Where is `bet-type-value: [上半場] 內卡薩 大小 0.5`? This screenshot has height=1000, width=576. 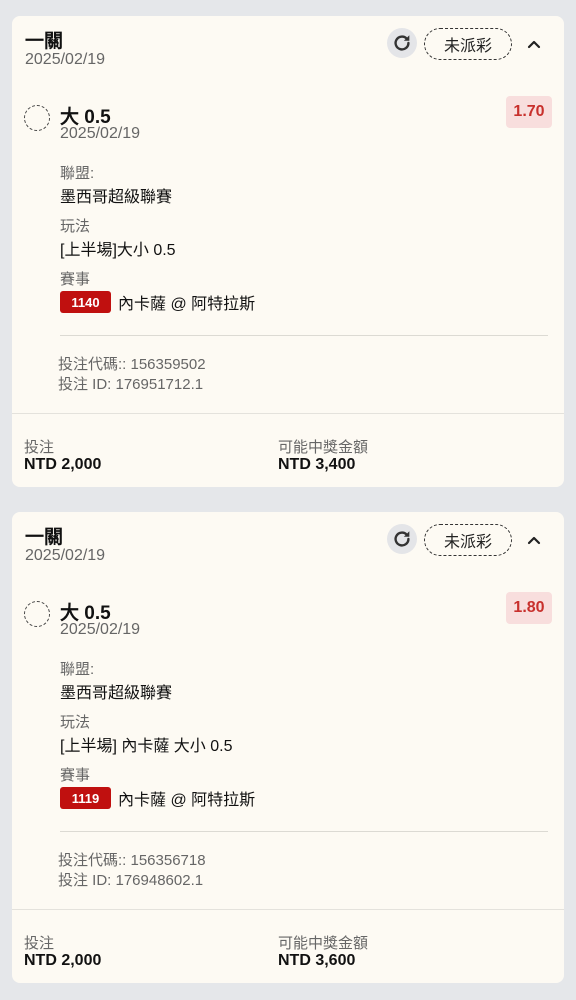
bet-type-value: [上半場] 內卡薩 大小 0.5 is located at coordinates (146, 746).